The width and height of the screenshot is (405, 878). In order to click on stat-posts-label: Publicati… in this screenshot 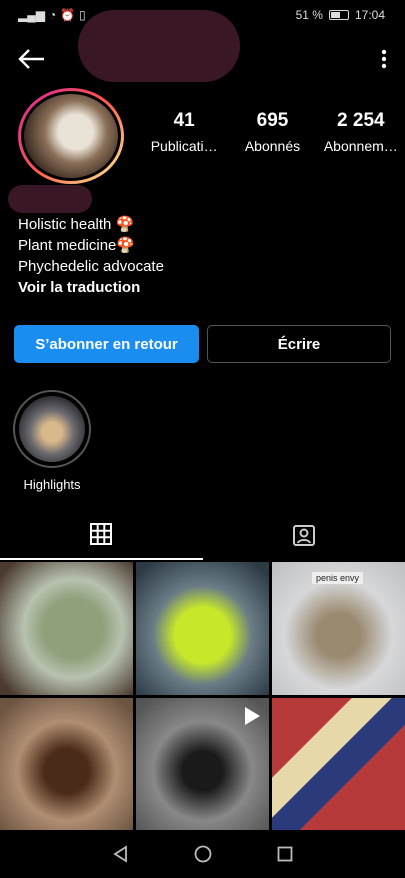, I will do `click(184, 146)`.